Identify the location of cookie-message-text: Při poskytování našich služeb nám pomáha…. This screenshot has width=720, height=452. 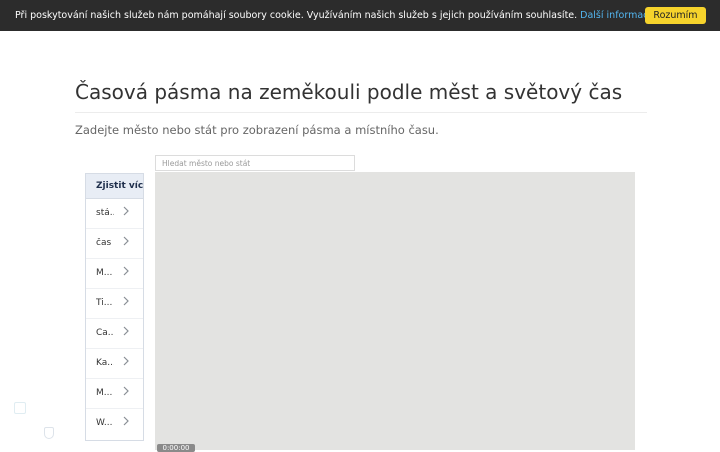
(296, 15).